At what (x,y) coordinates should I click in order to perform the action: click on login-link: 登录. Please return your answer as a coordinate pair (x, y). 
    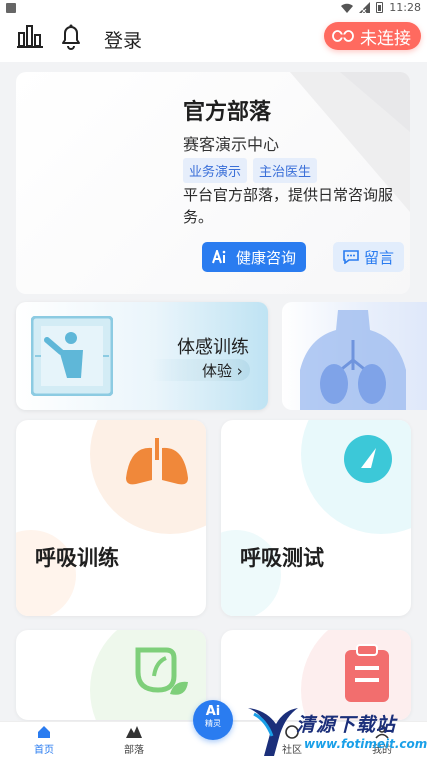
    Looking at the image, I should click on (123, 39).